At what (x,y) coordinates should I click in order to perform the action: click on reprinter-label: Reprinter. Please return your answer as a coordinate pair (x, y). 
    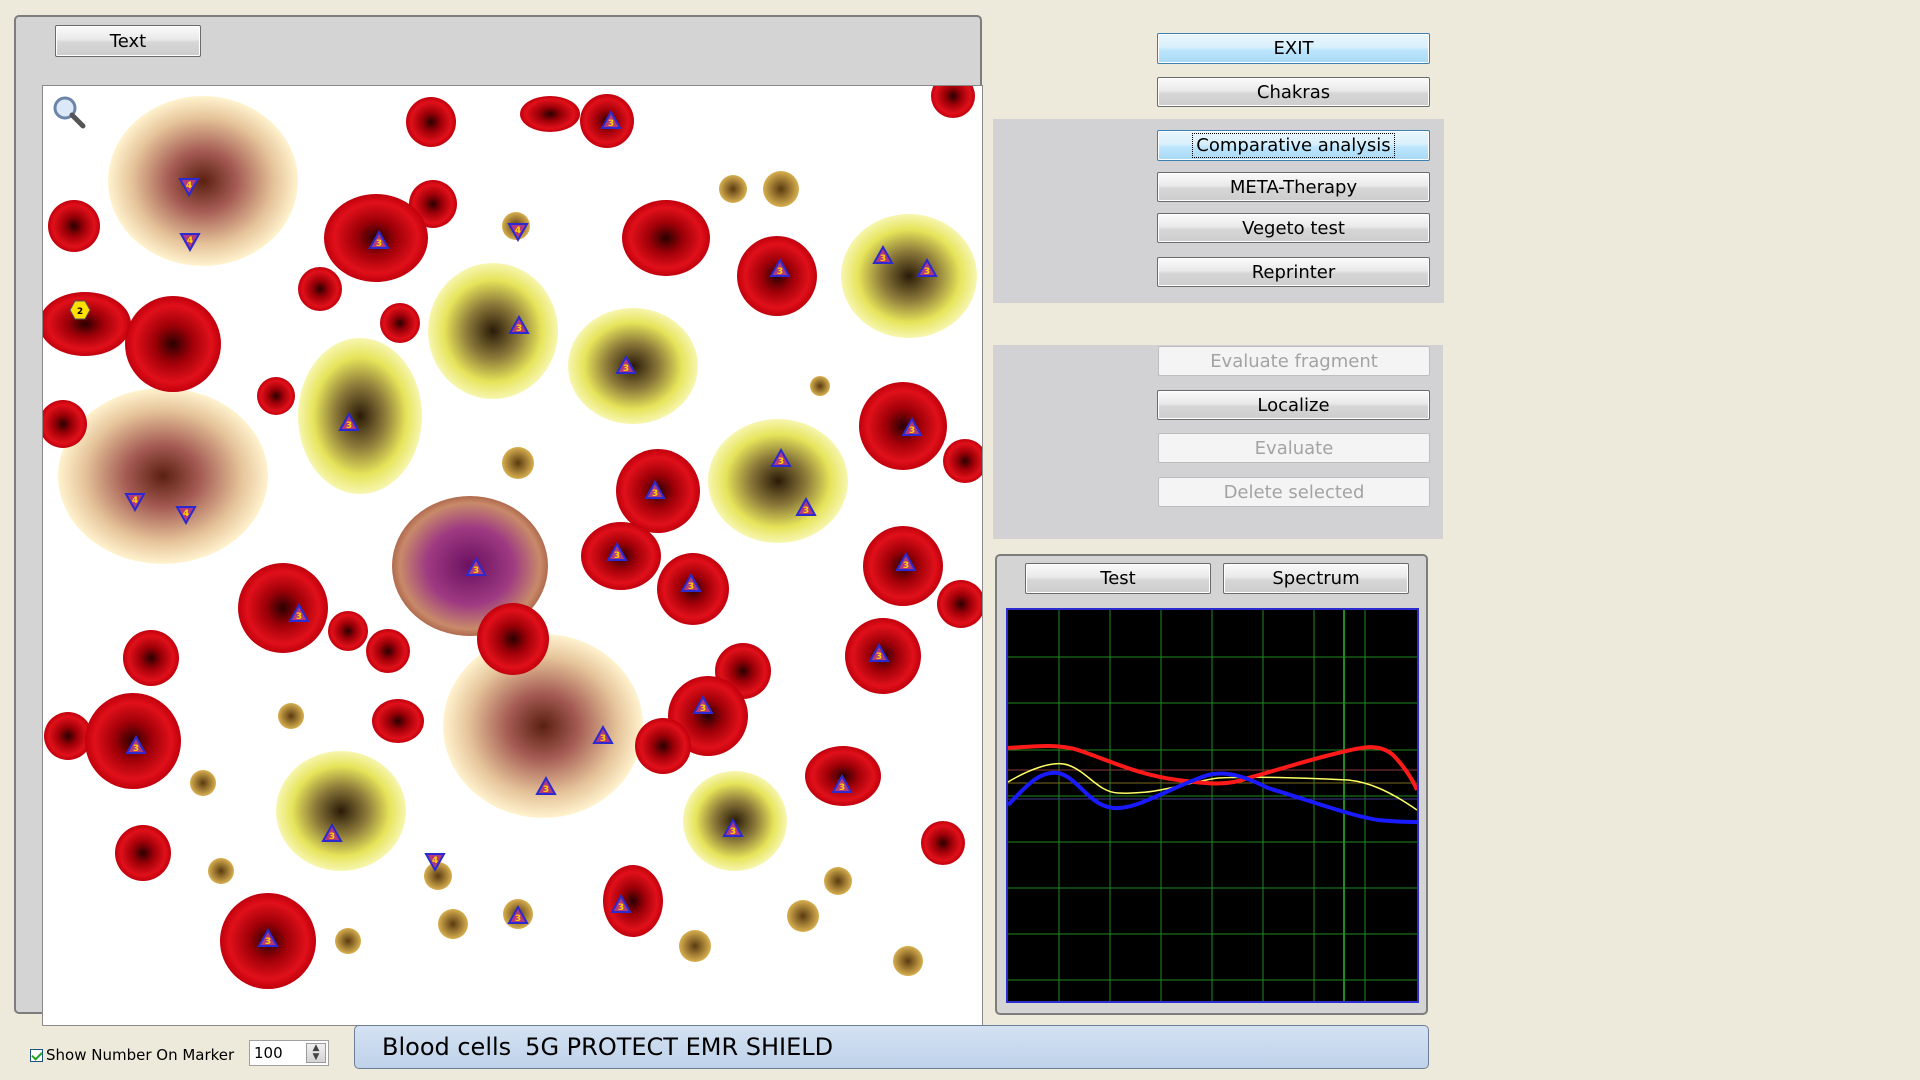
    Looking at the image, I should click on (1293, 272).